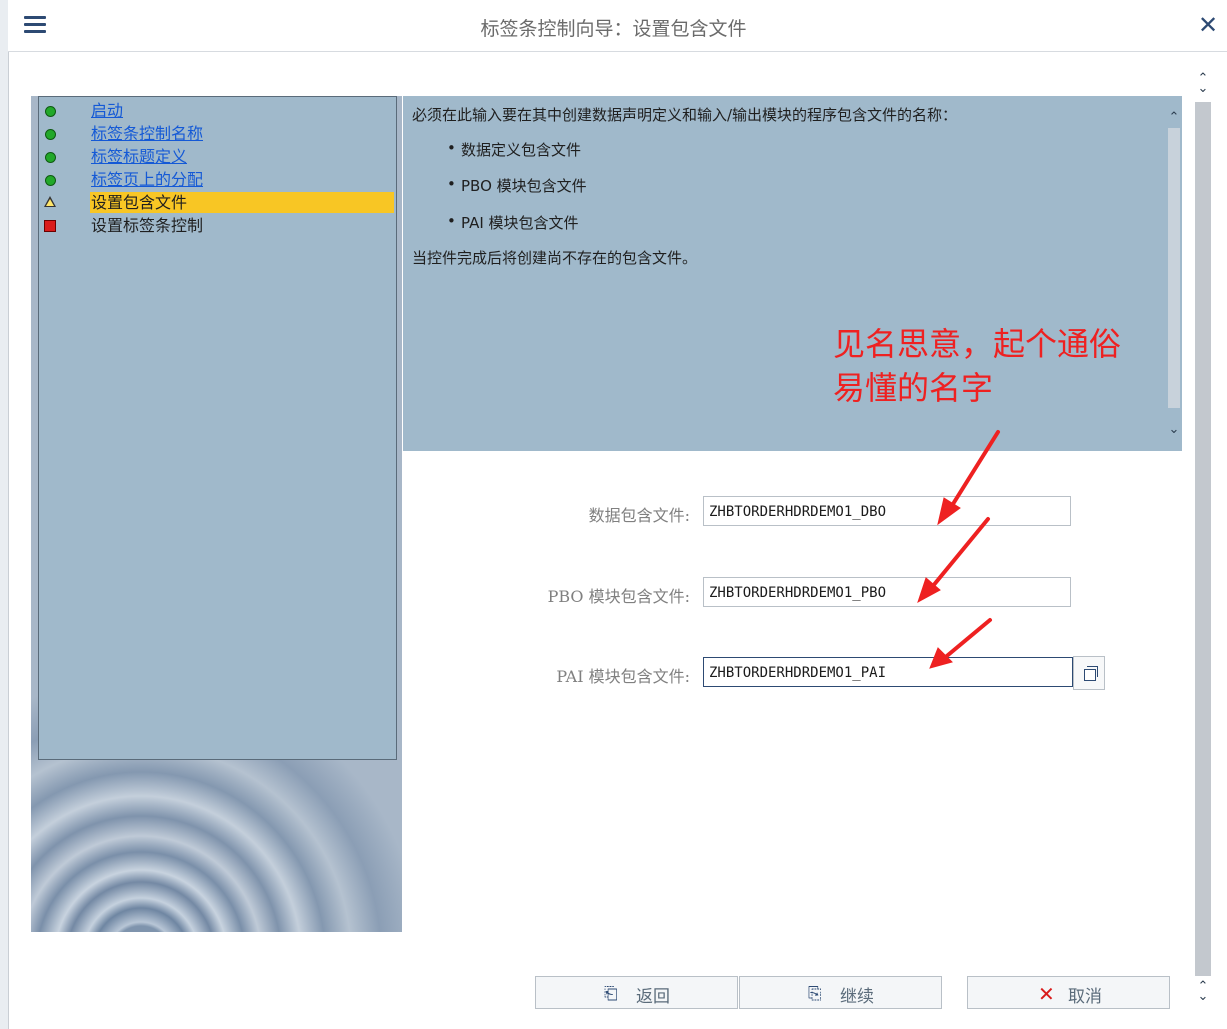  I want to click on main-scrollbar: ⌃ ⌄ ⌃ ⌄, so click(1203, 540).